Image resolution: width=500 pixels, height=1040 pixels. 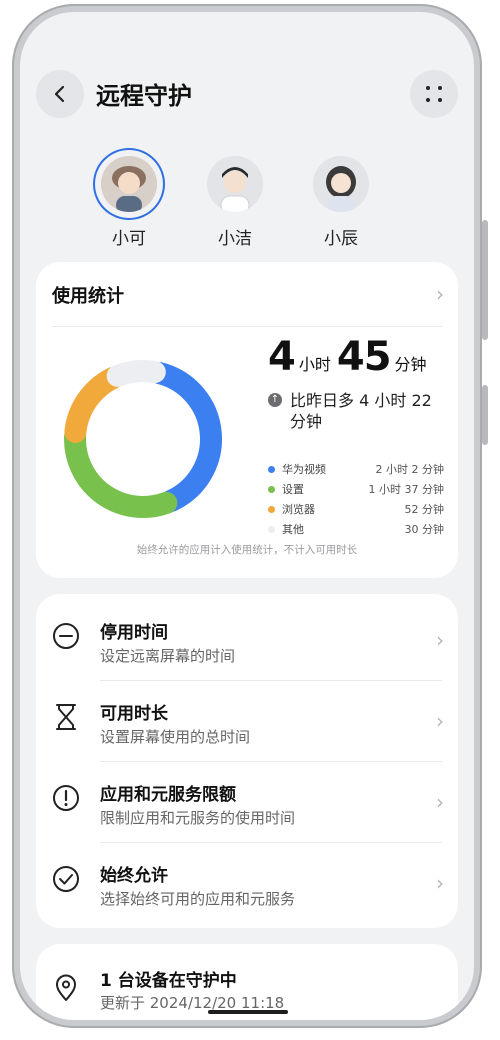 I want to click on location-pin-icon, so click(x=66, y=987).